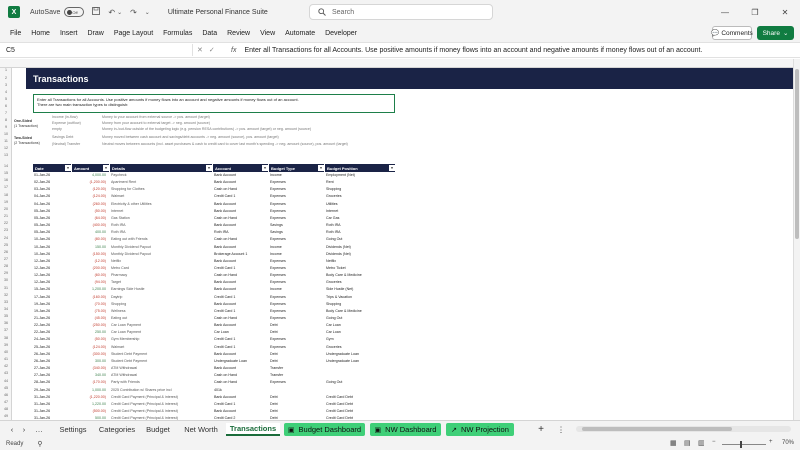  What do you see at coordinates (744, 444) in the screenshot?
I see `zoom-slider` at bounding box center [744, 444].